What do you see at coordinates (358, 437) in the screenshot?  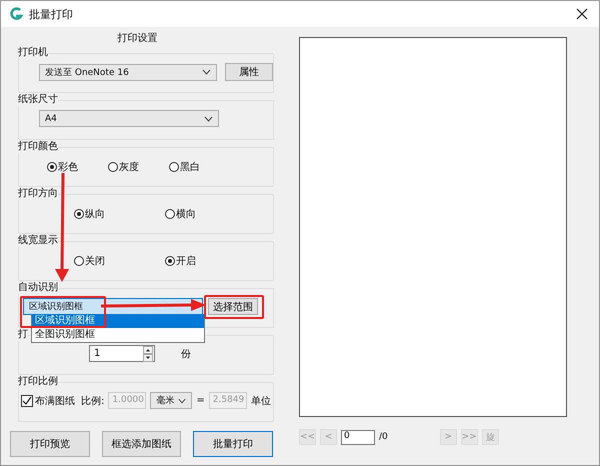 I see `page-number-field: 0` at bounding box center [358, 437].